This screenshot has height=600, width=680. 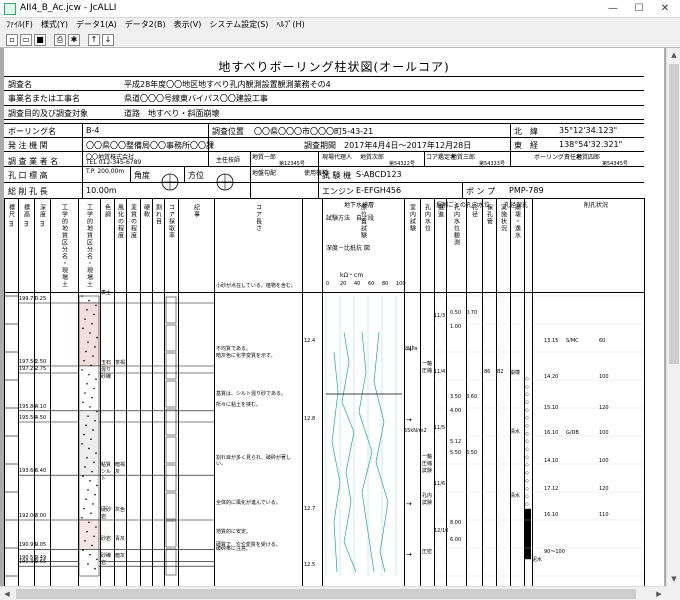 I want to click on column-header: 工学的地質区分名・現場土質名, so click(x=64, y=246).